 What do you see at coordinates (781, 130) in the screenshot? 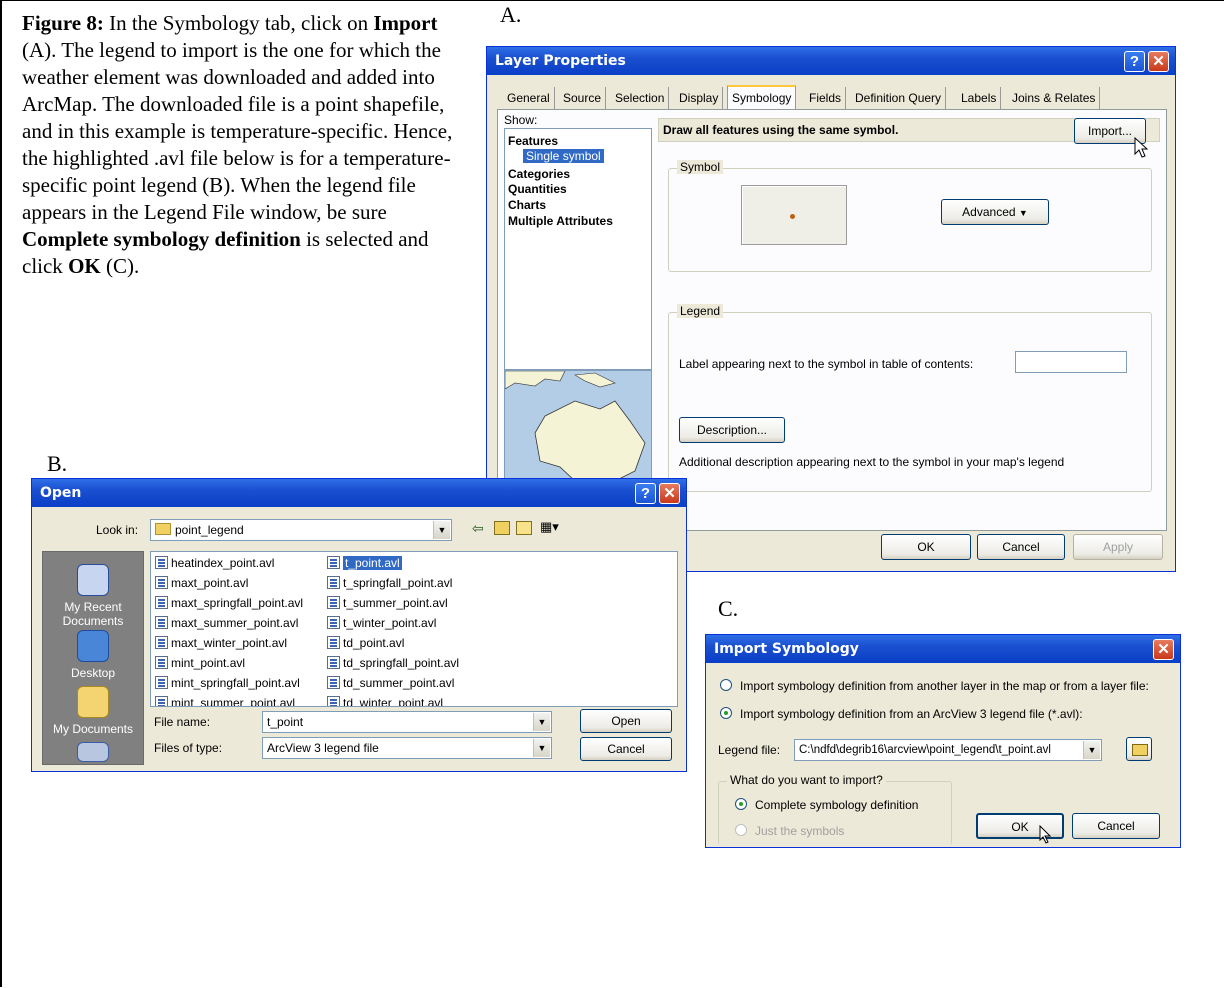
I see `draw-all-text: Draw all features using the same symbol.` at bounding box center [781, 130].